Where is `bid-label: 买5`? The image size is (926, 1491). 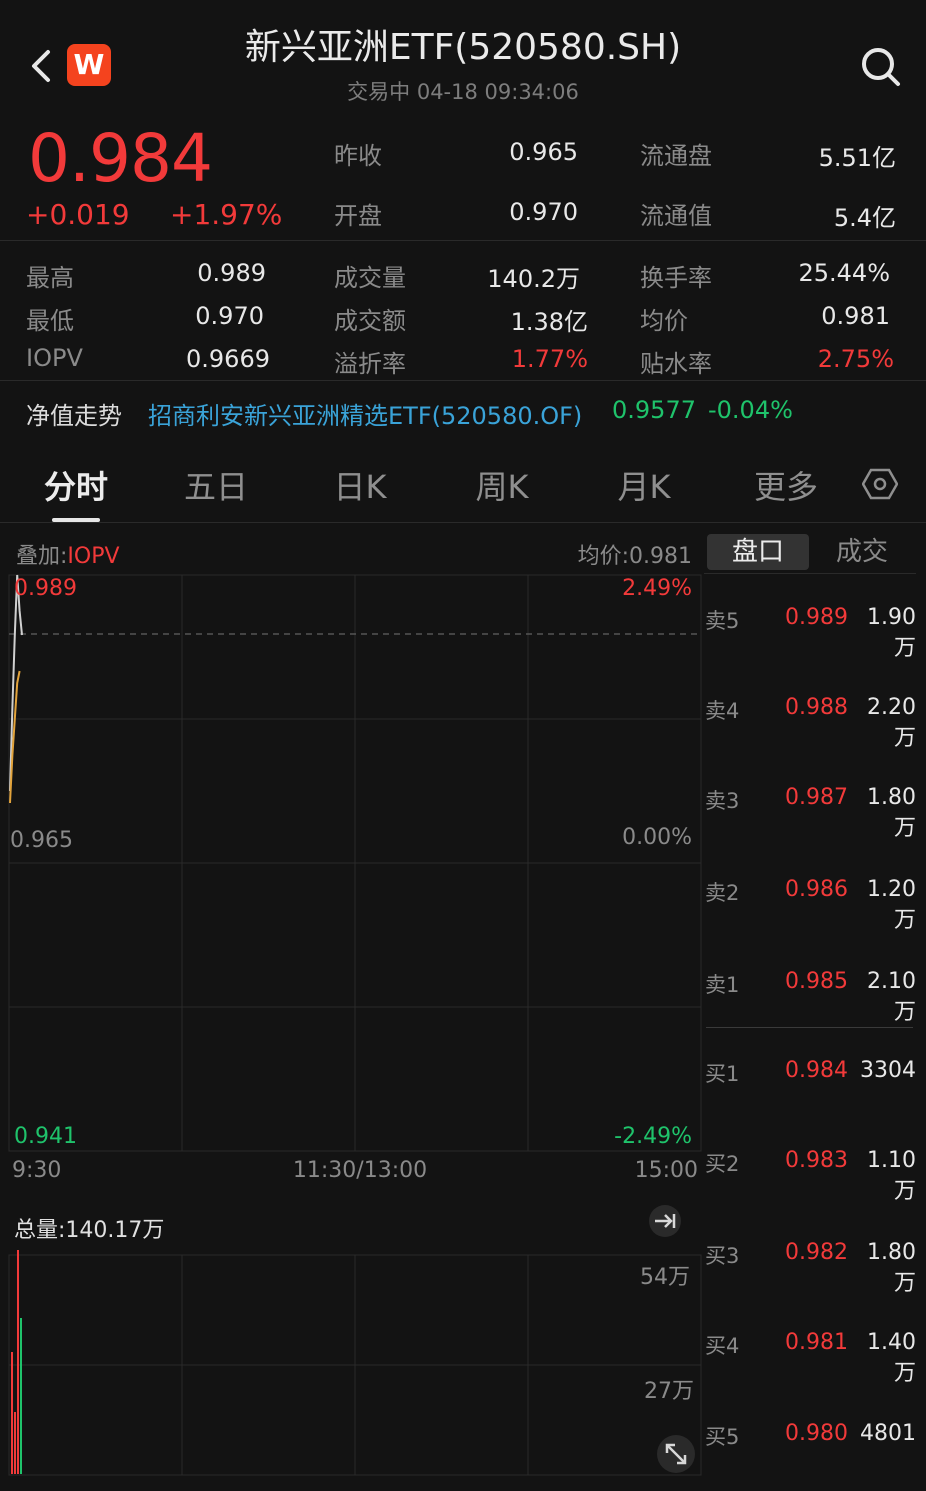 bid-label: 买5 is located at coordinates (722, 1437).